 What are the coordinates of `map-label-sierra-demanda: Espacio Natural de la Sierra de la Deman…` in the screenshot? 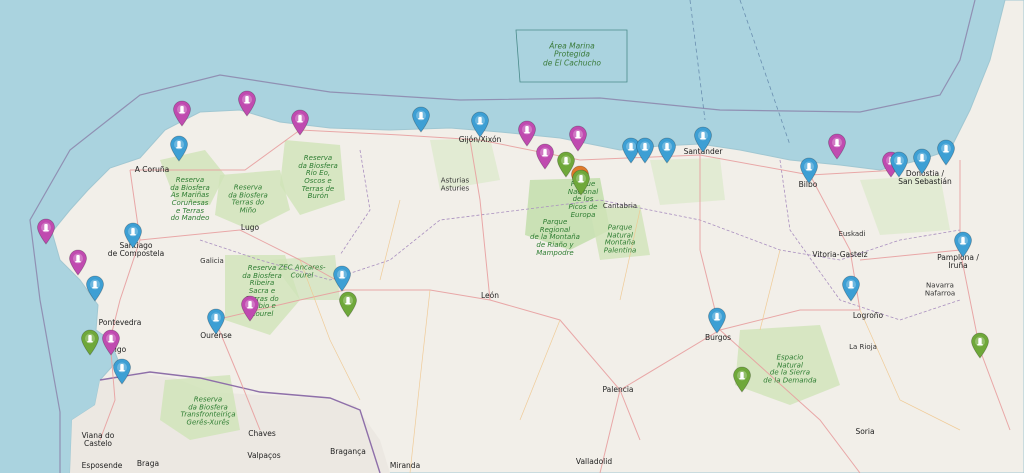 It's located at (790, 369).